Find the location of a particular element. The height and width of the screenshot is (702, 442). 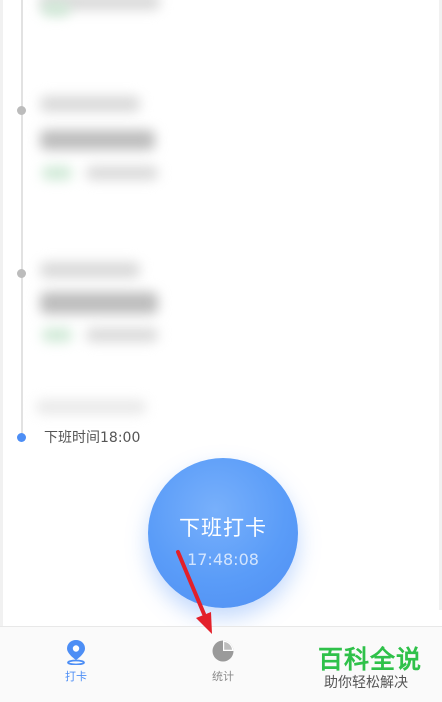

nav-tab-stats-label: 统计 is located at coordinates (223, 676).